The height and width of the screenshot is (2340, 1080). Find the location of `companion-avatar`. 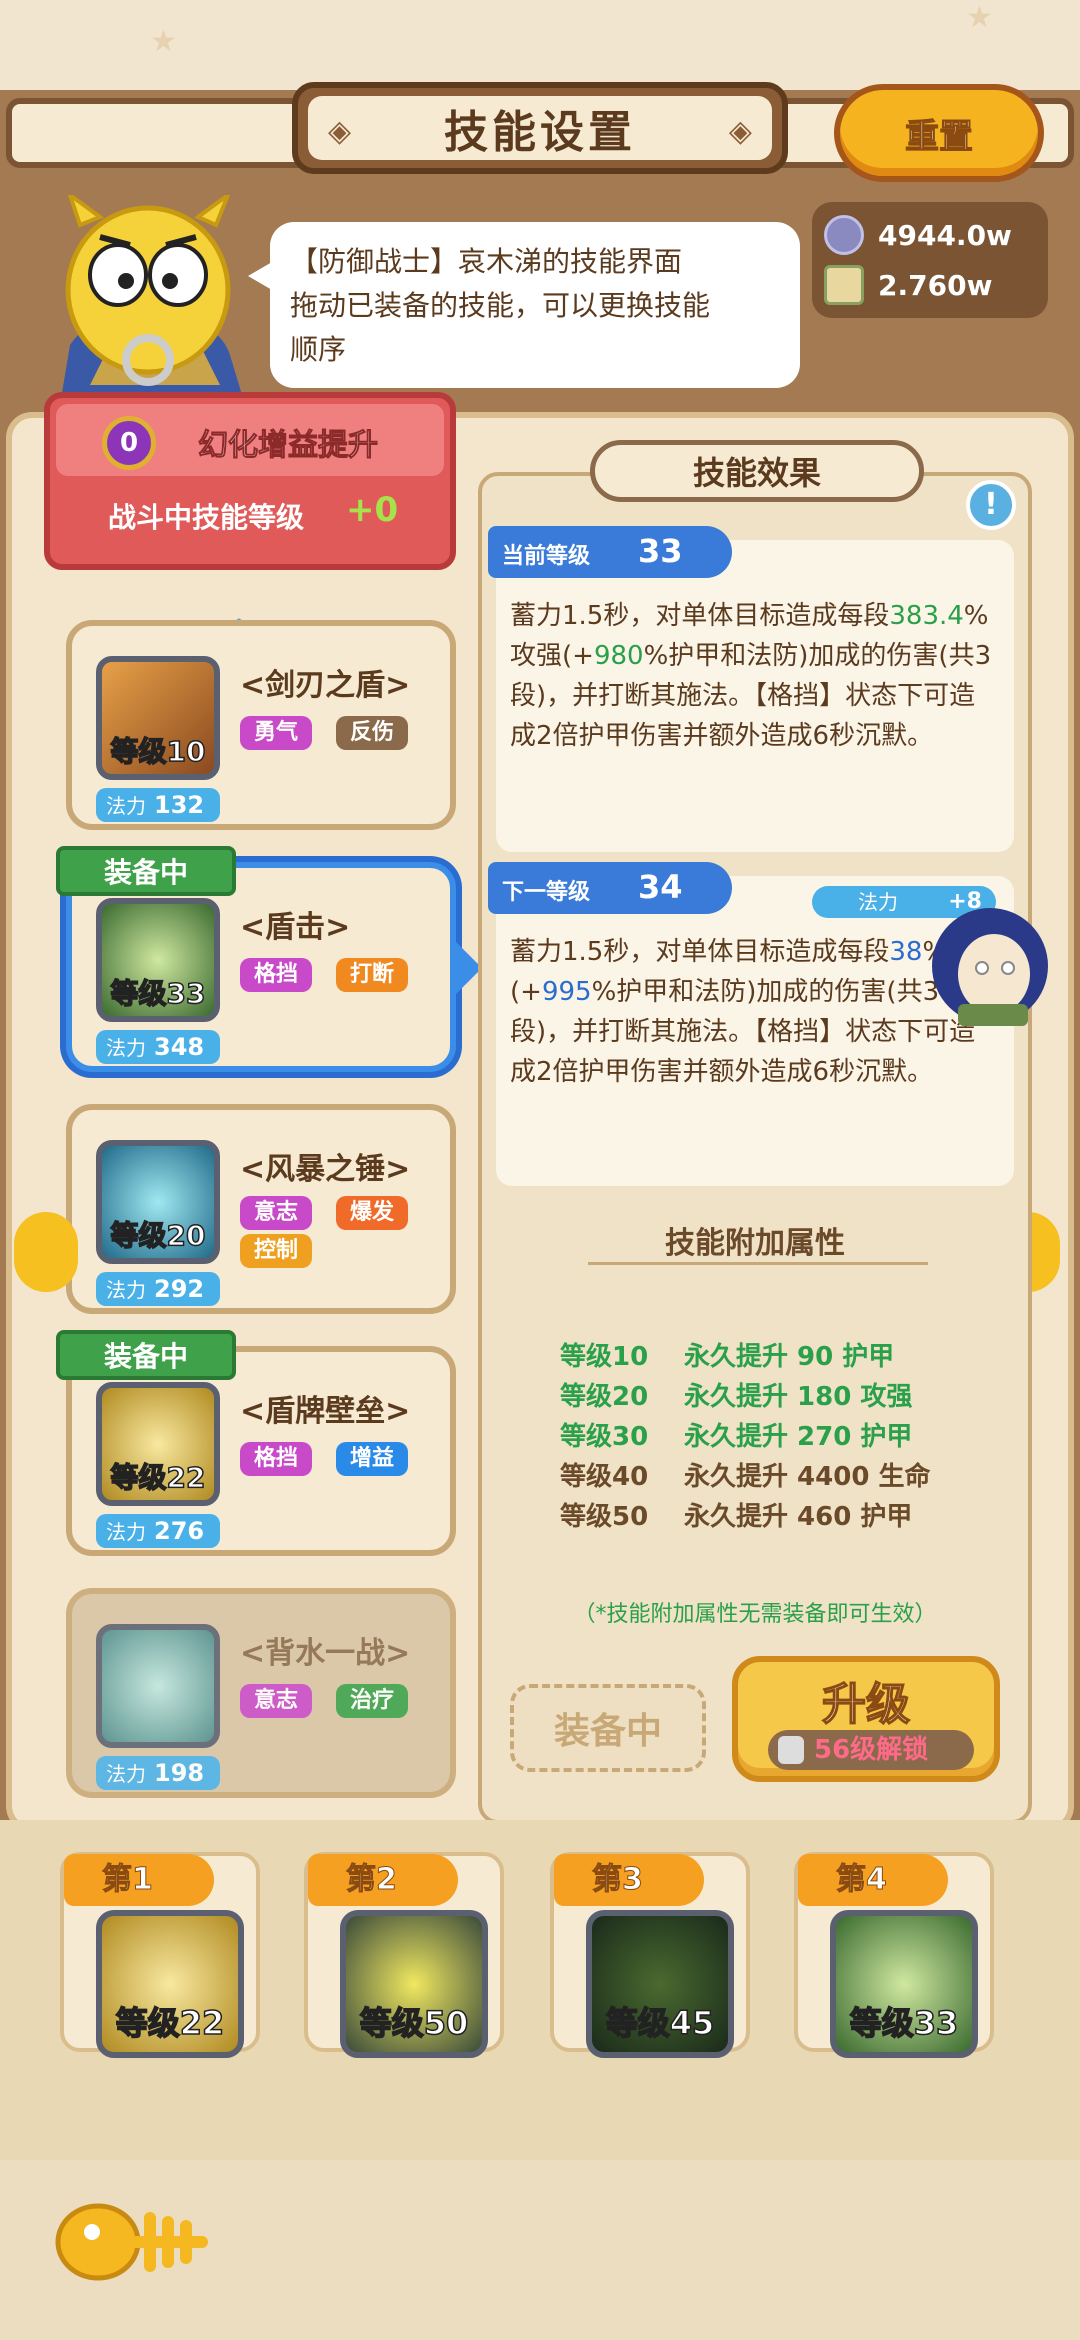

companion-avatar is located at coordinates (990, 967).